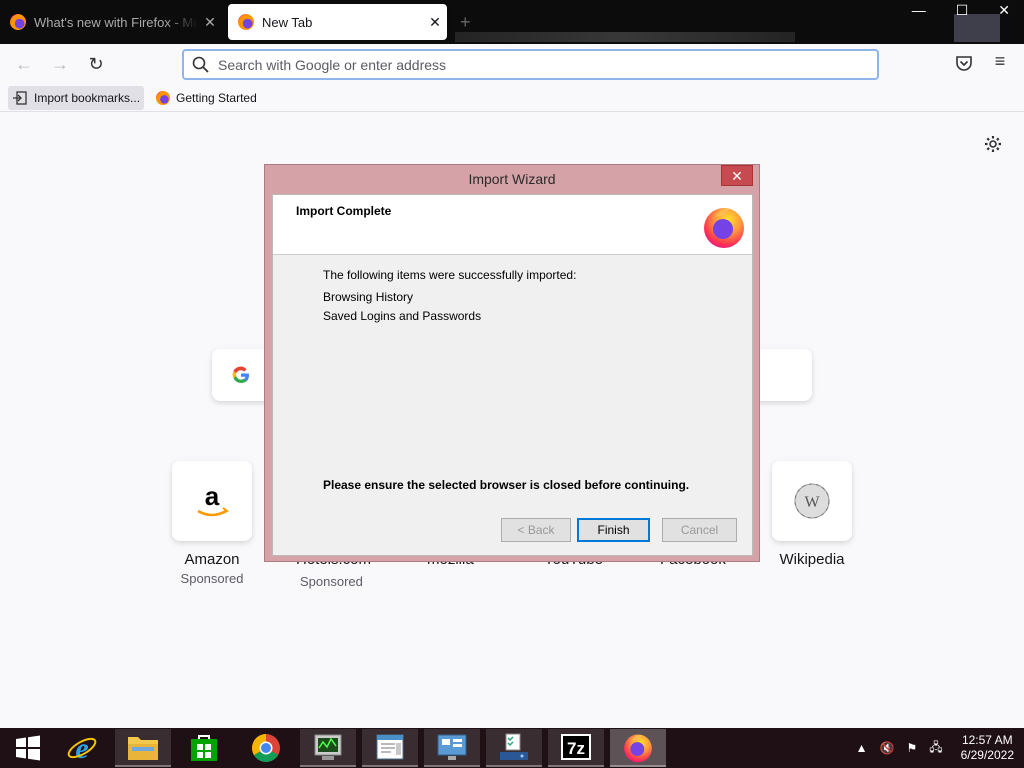 This screenshot has width=1024, height=768. I want to click on cancel-button: Cancel, so click(699, 530).